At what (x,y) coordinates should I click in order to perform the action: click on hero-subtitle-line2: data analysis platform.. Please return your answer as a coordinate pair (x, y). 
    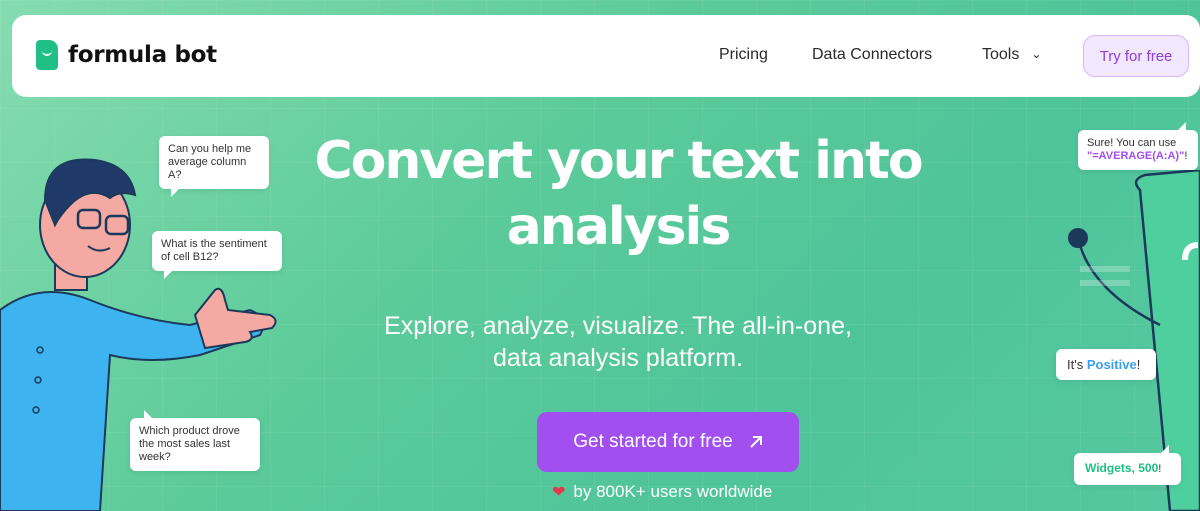
    Looking at the image, I should click on (618, 358).